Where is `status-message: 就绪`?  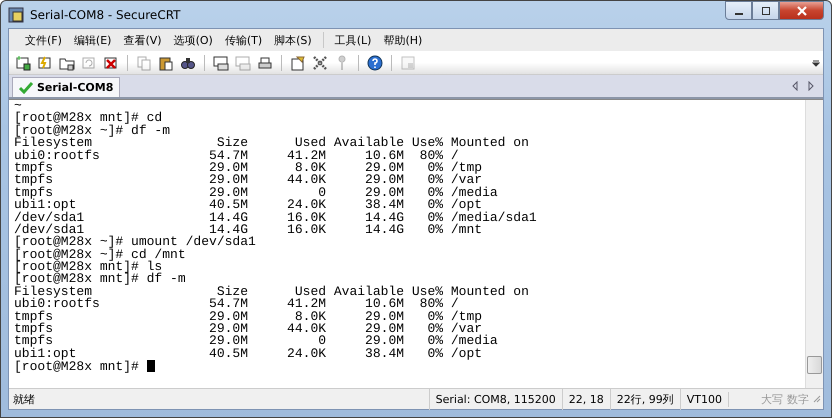
status-message: 就绪 is located at coordinates (24, 399).